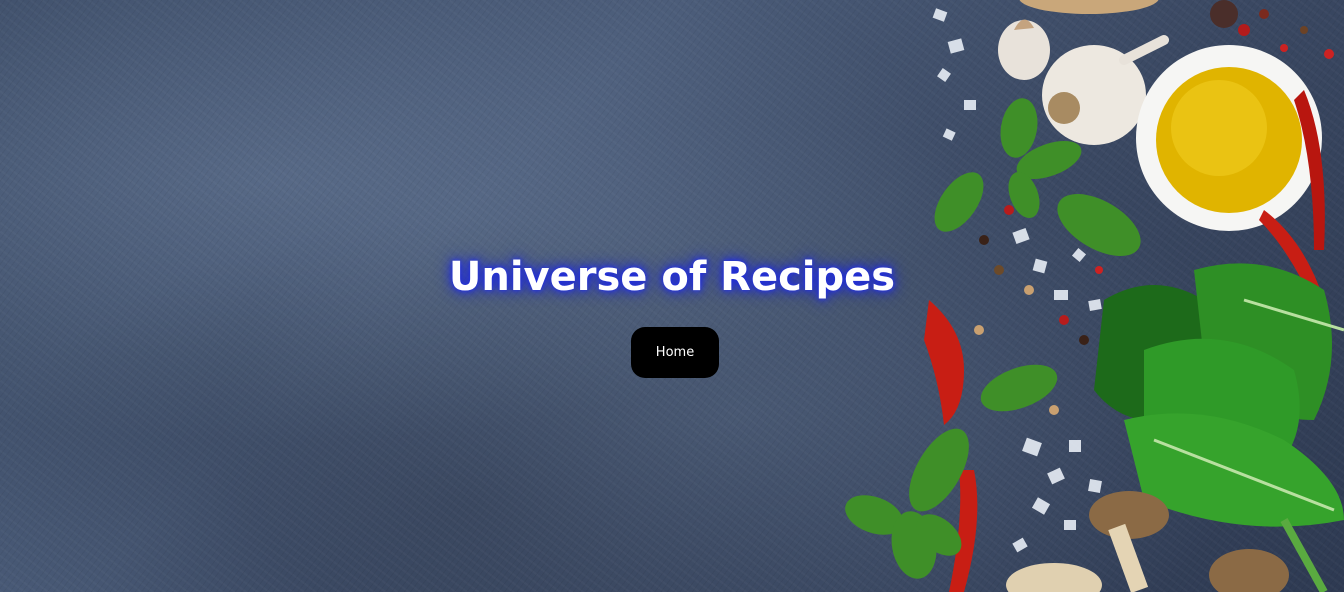 The width and height of the screenshot is (1344, 592). What do you see at coordinates (672, 277) in the screenshot?
I see `page-title: Universe of Recipes` at bounding box center [672, 277].